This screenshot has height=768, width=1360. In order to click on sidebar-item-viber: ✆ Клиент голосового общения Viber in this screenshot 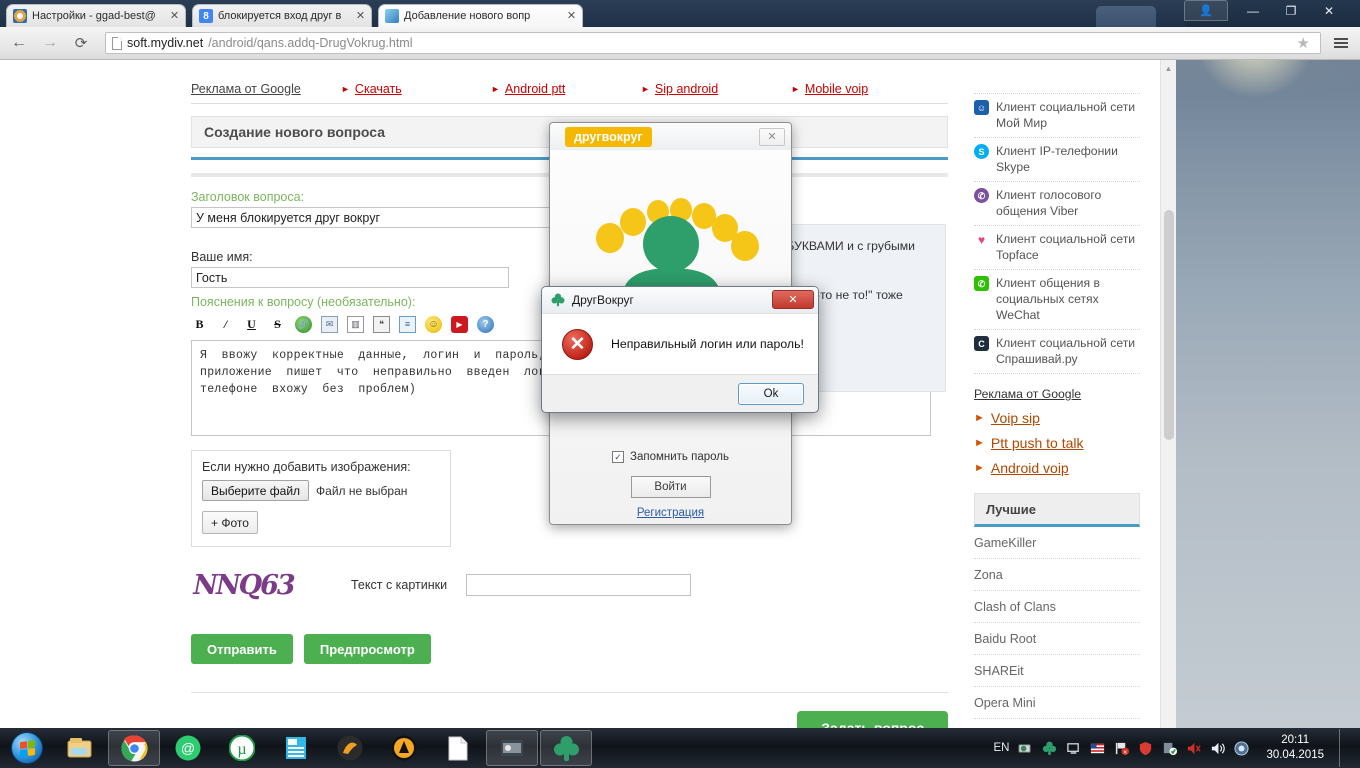, I will do `click(1057, 204)`.